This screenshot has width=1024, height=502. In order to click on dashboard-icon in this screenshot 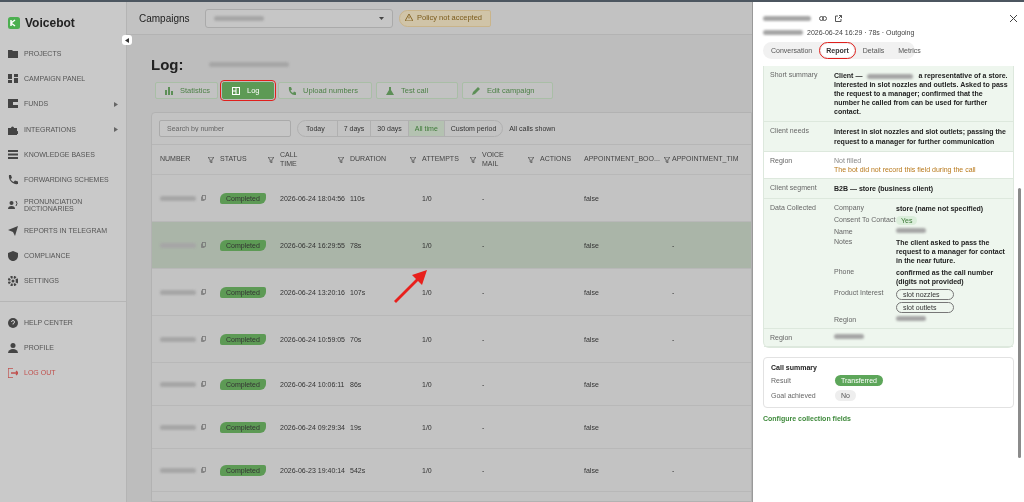, I will do `click(13, 78)`.